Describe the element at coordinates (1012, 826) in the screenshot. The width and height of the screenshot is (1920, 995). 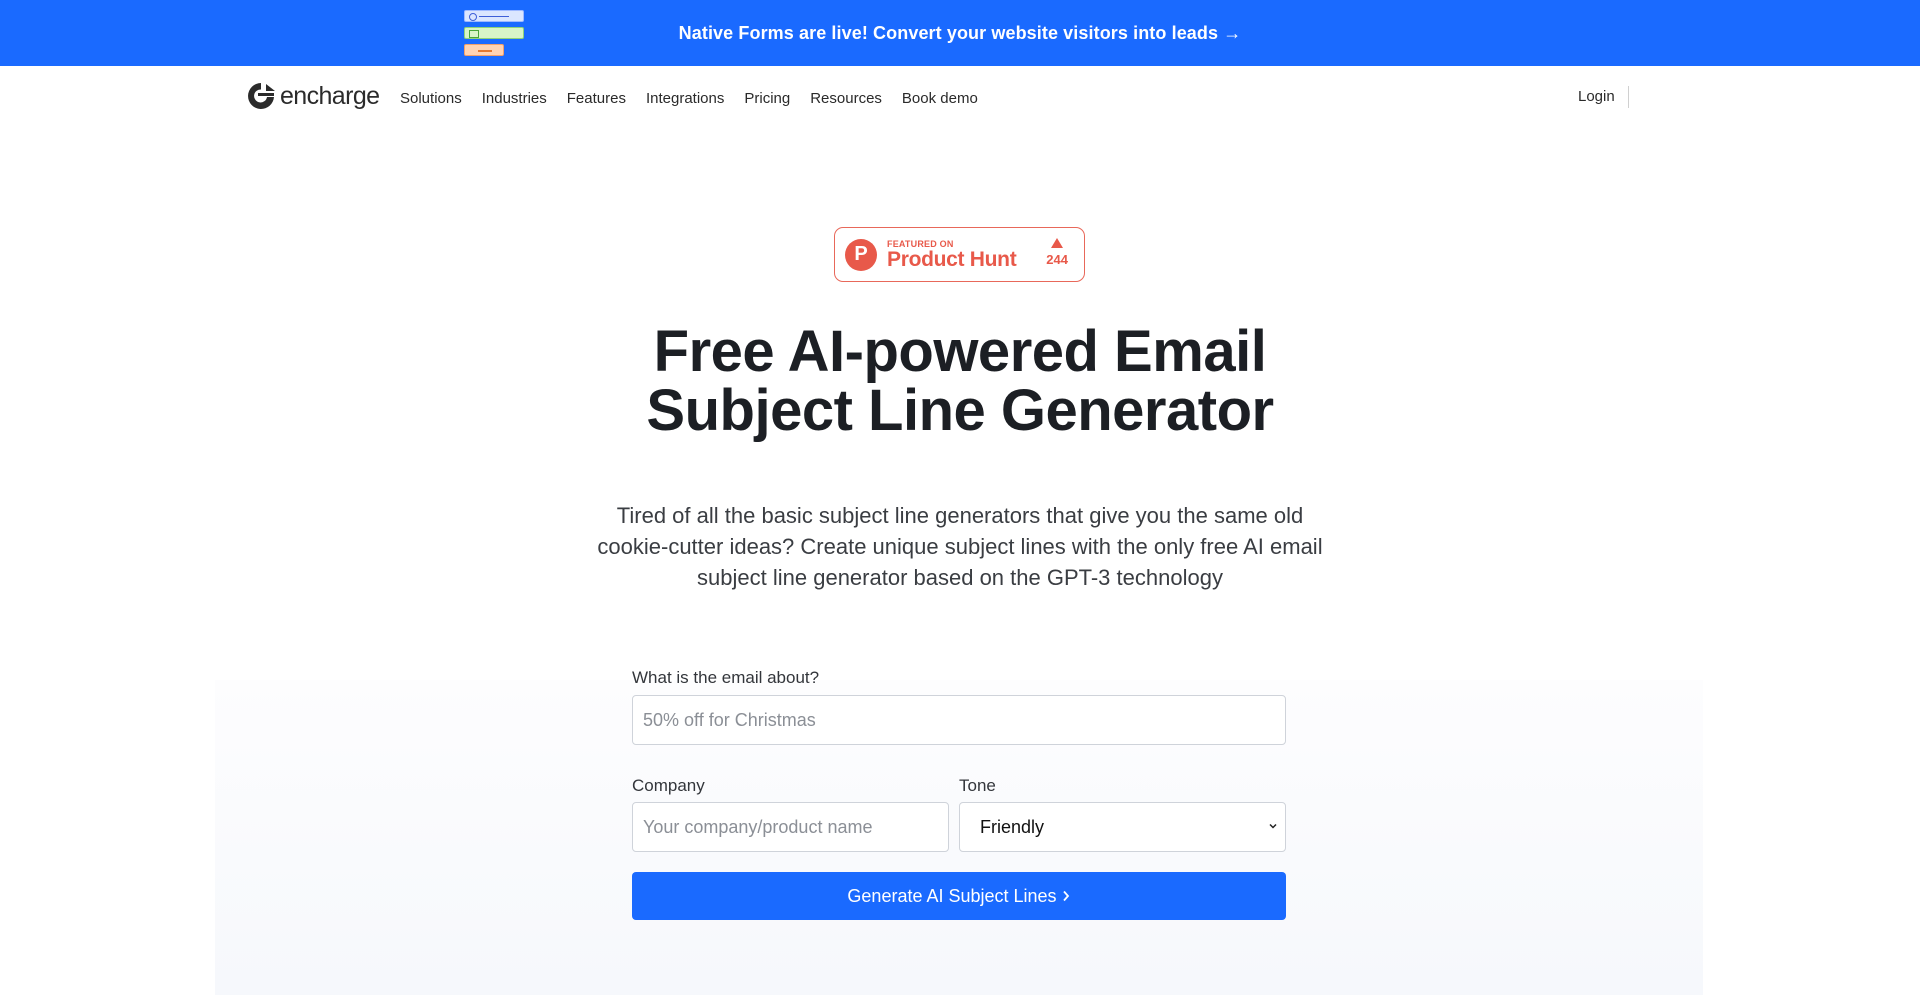
I see `tone-selected-value: Friendly` at that location.